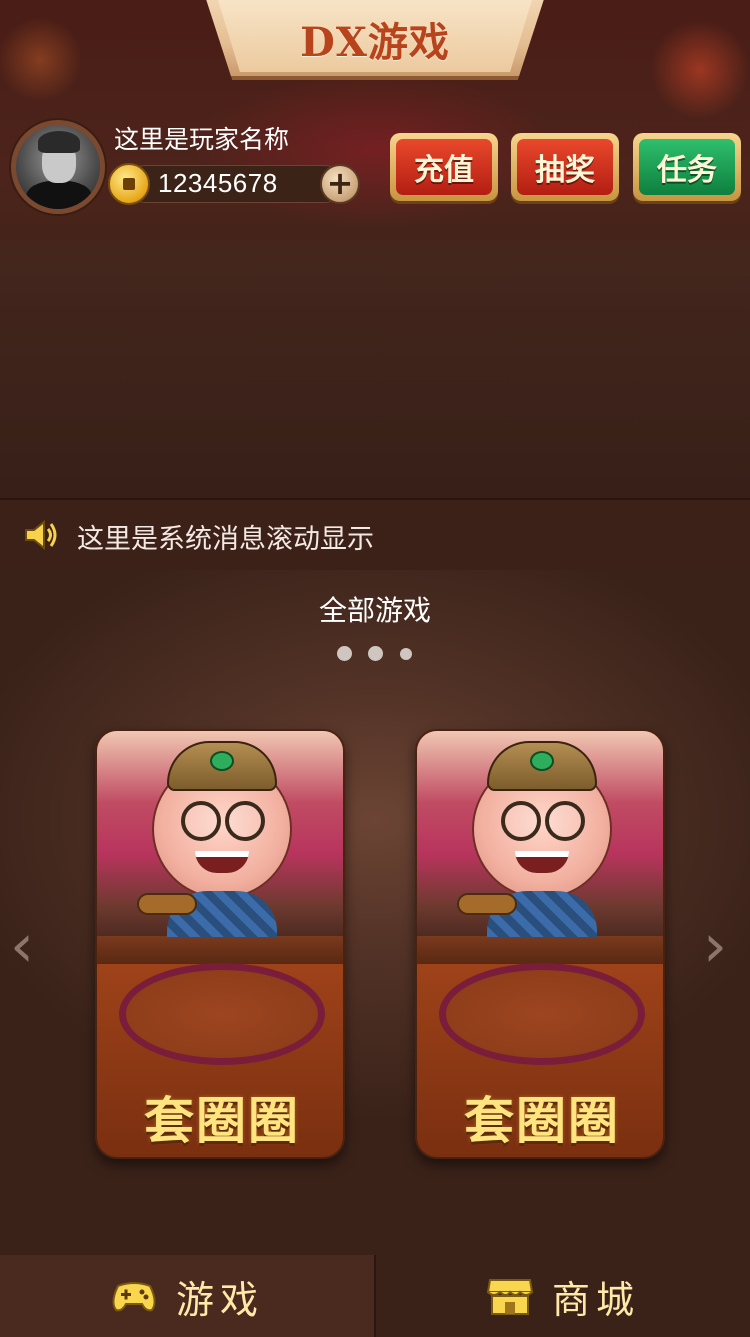 This screenshot has height=1337, width=750. I want to click on lottery-button-label: 抽奖, so click(565, 167).